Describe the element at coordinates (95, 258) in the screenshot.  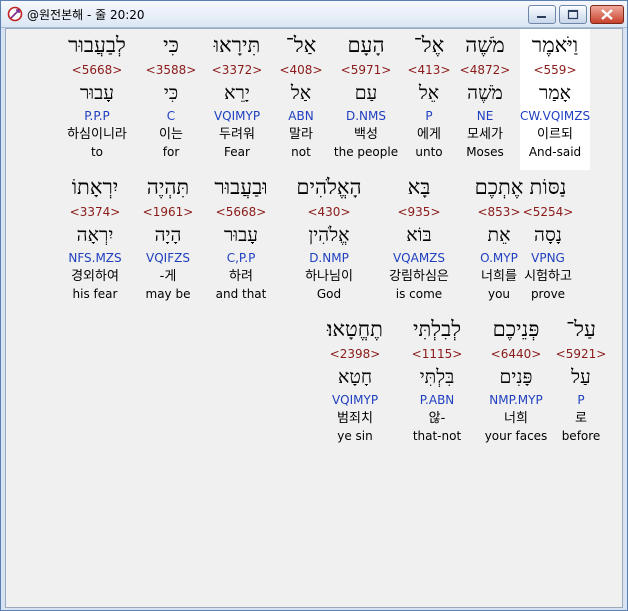
I see `parsing-code: NFS.MZS` at that location.